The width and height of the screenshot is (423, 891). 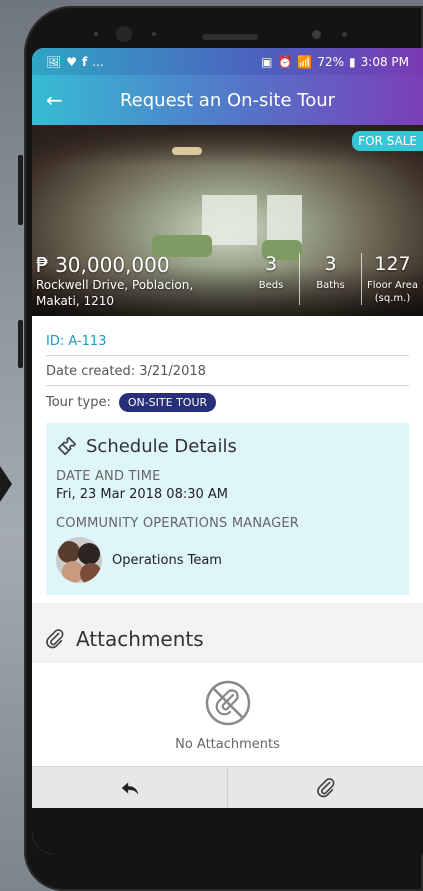 I want to click on stat-label: Beds, so click(x=271, y=285).